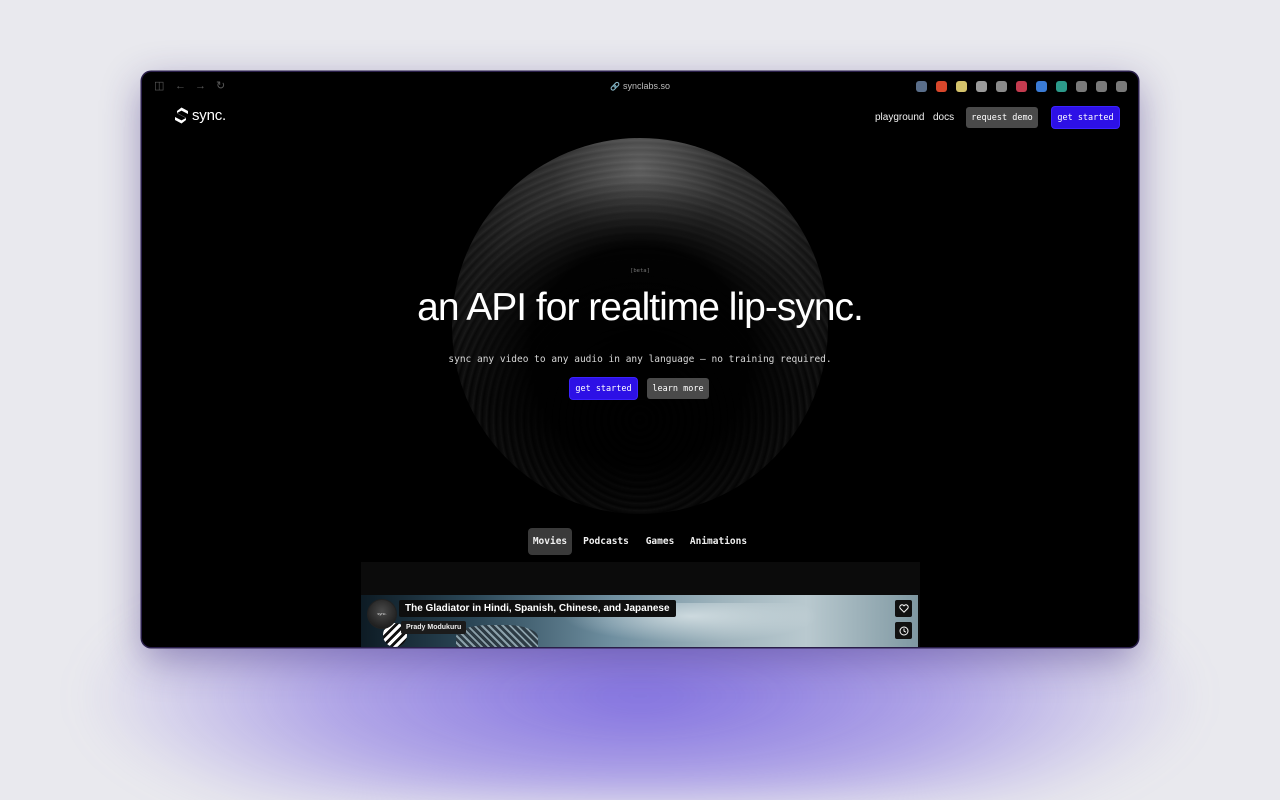 This screenshot has height=800, width=1280. I want to click on favorite-button, so click(903, 608).